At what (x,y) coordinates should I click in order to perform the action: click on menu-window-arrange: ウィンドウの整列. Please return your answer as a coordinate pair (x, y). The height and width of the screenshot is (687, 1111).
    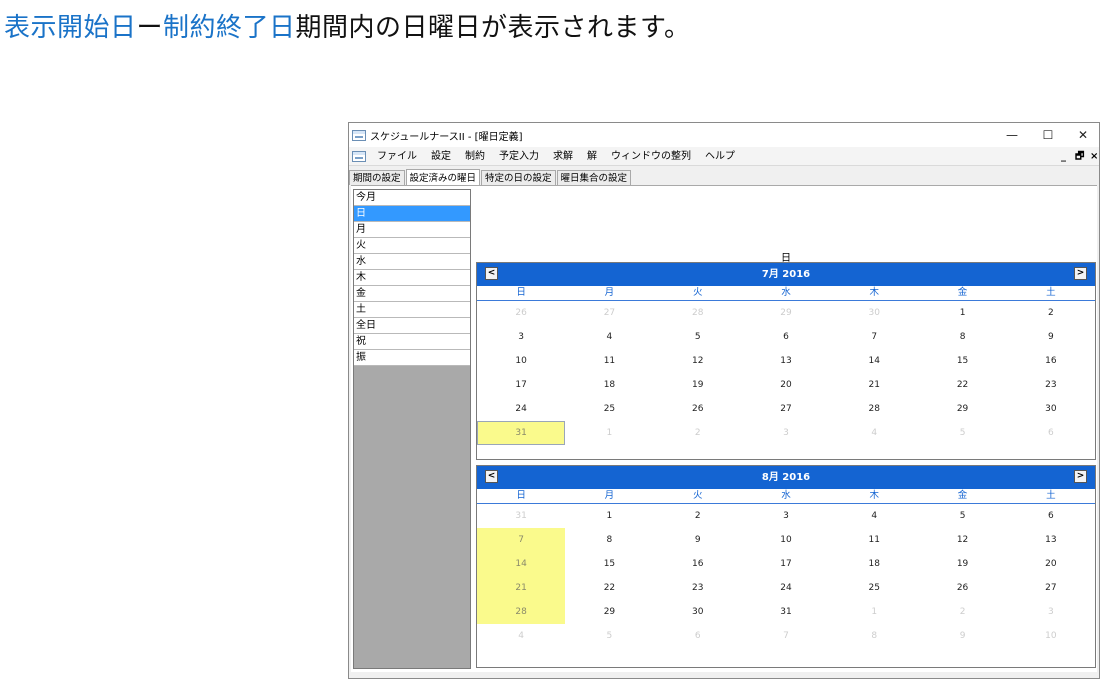
    Looking at the image, I should click on (651, 156).